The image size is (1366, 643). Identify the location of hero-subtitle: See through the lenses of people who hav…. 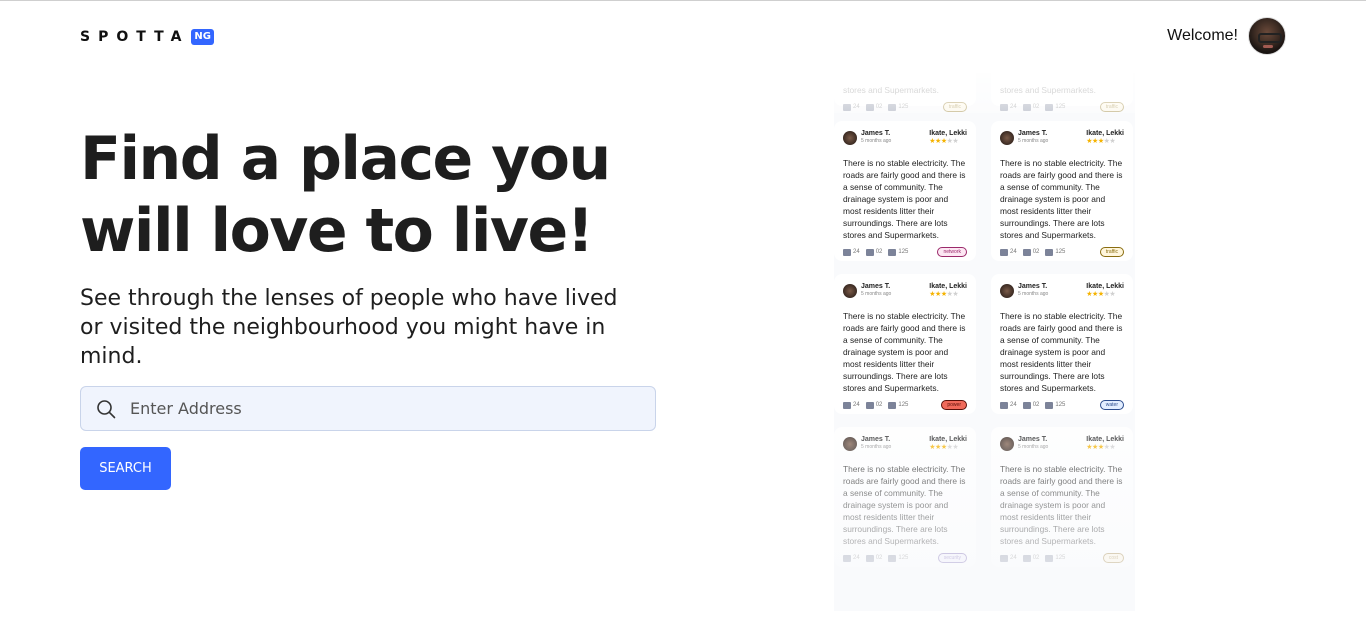
(349, 327).